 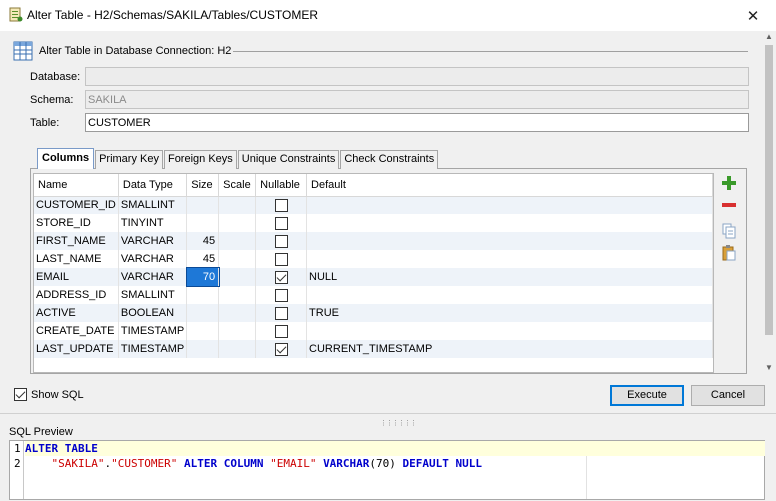 What do you see at coordinates (76, 349) in the screenshot?
I see `cell-name: LAST_UPDATE` at bounding box center [76, 349].